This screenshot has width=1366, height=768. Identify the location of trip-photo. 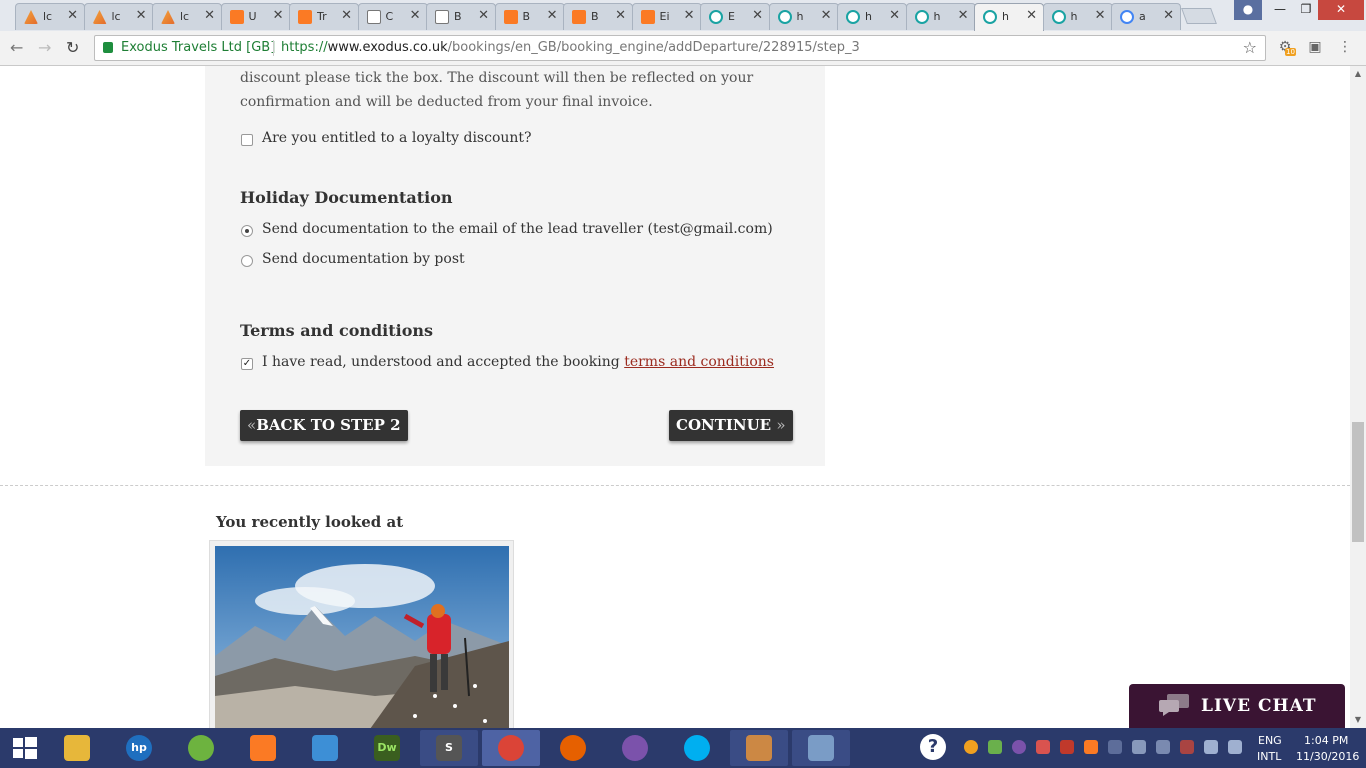
(362, 637).